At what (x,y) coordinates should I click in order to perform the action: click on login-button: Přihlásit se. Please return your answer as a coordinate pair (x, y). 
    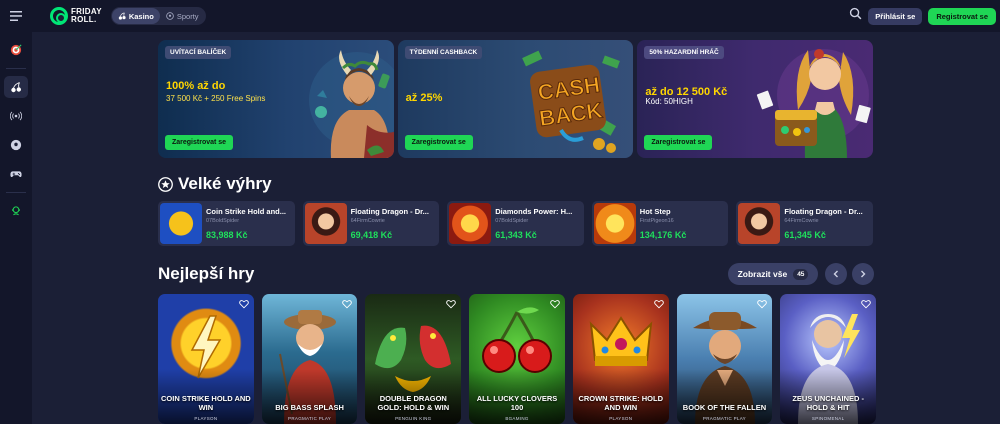
    Looking at the image, I should click on (895, 16).